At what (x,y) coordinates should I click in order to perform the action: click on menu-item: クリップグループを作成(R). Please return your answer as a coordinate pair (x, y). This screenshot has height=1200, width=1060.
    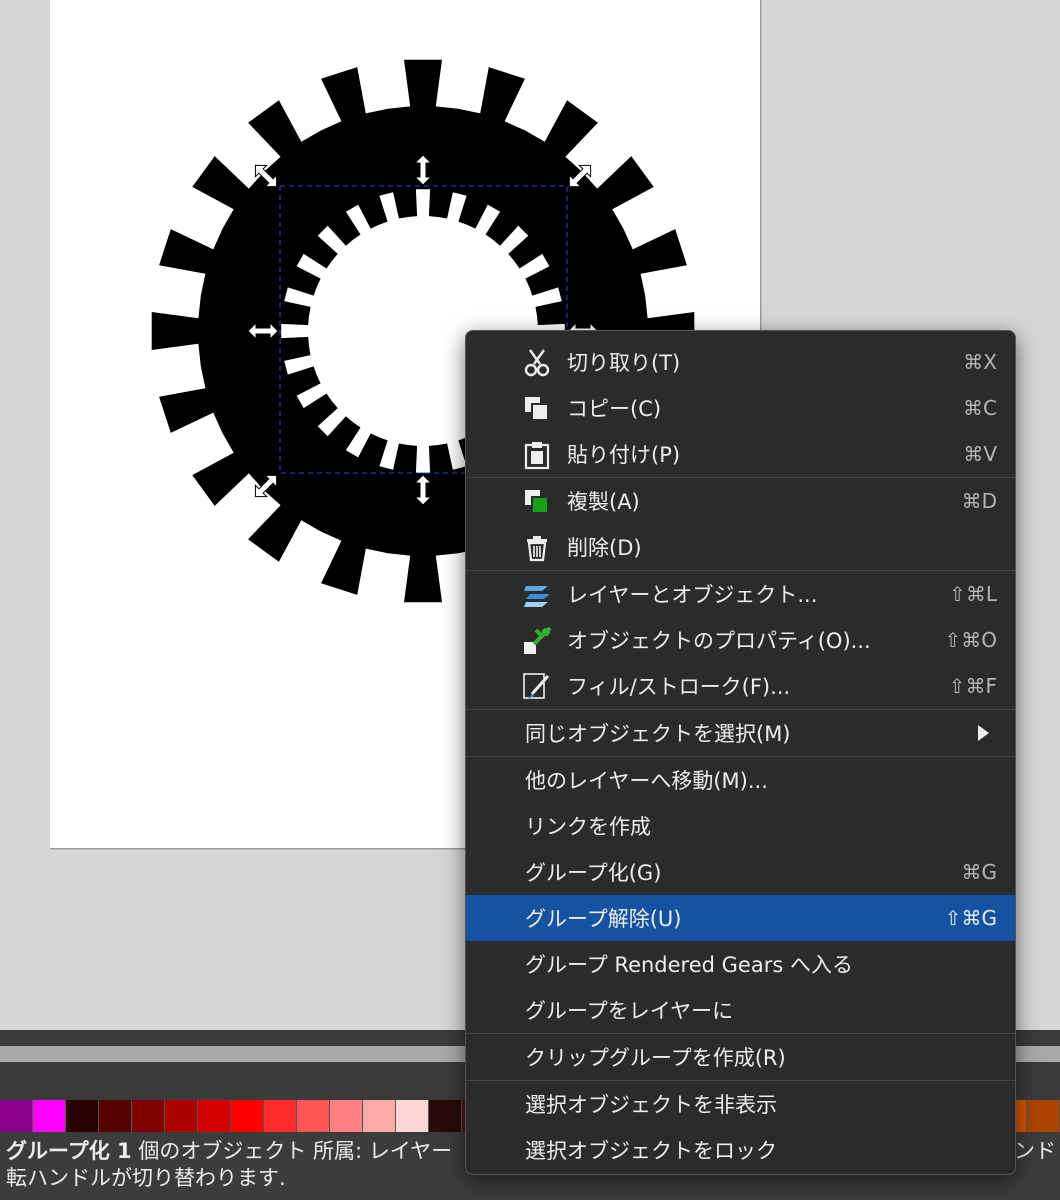
    Looking at the image, I should click on (740, 1057).